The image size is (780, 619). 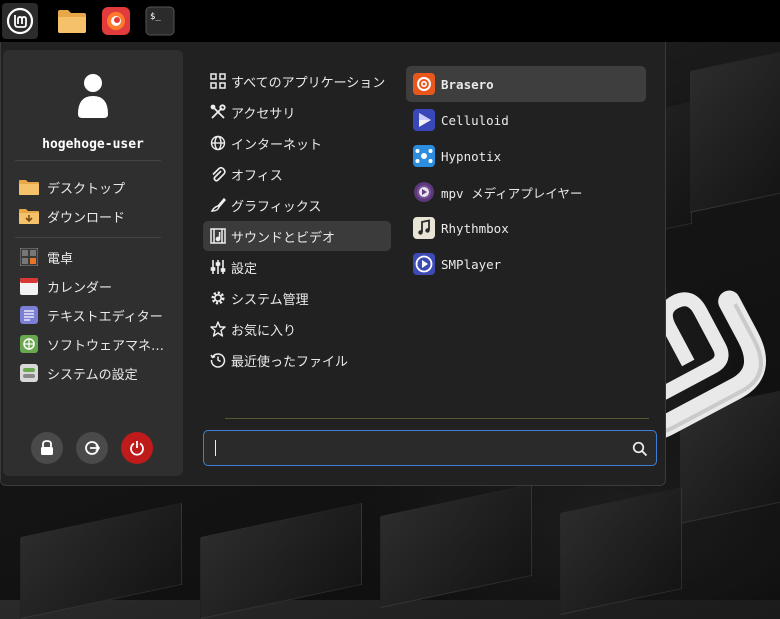 I want to click on category-sound-and-video: サウンドとビデオ, so click(x=297, y=236).